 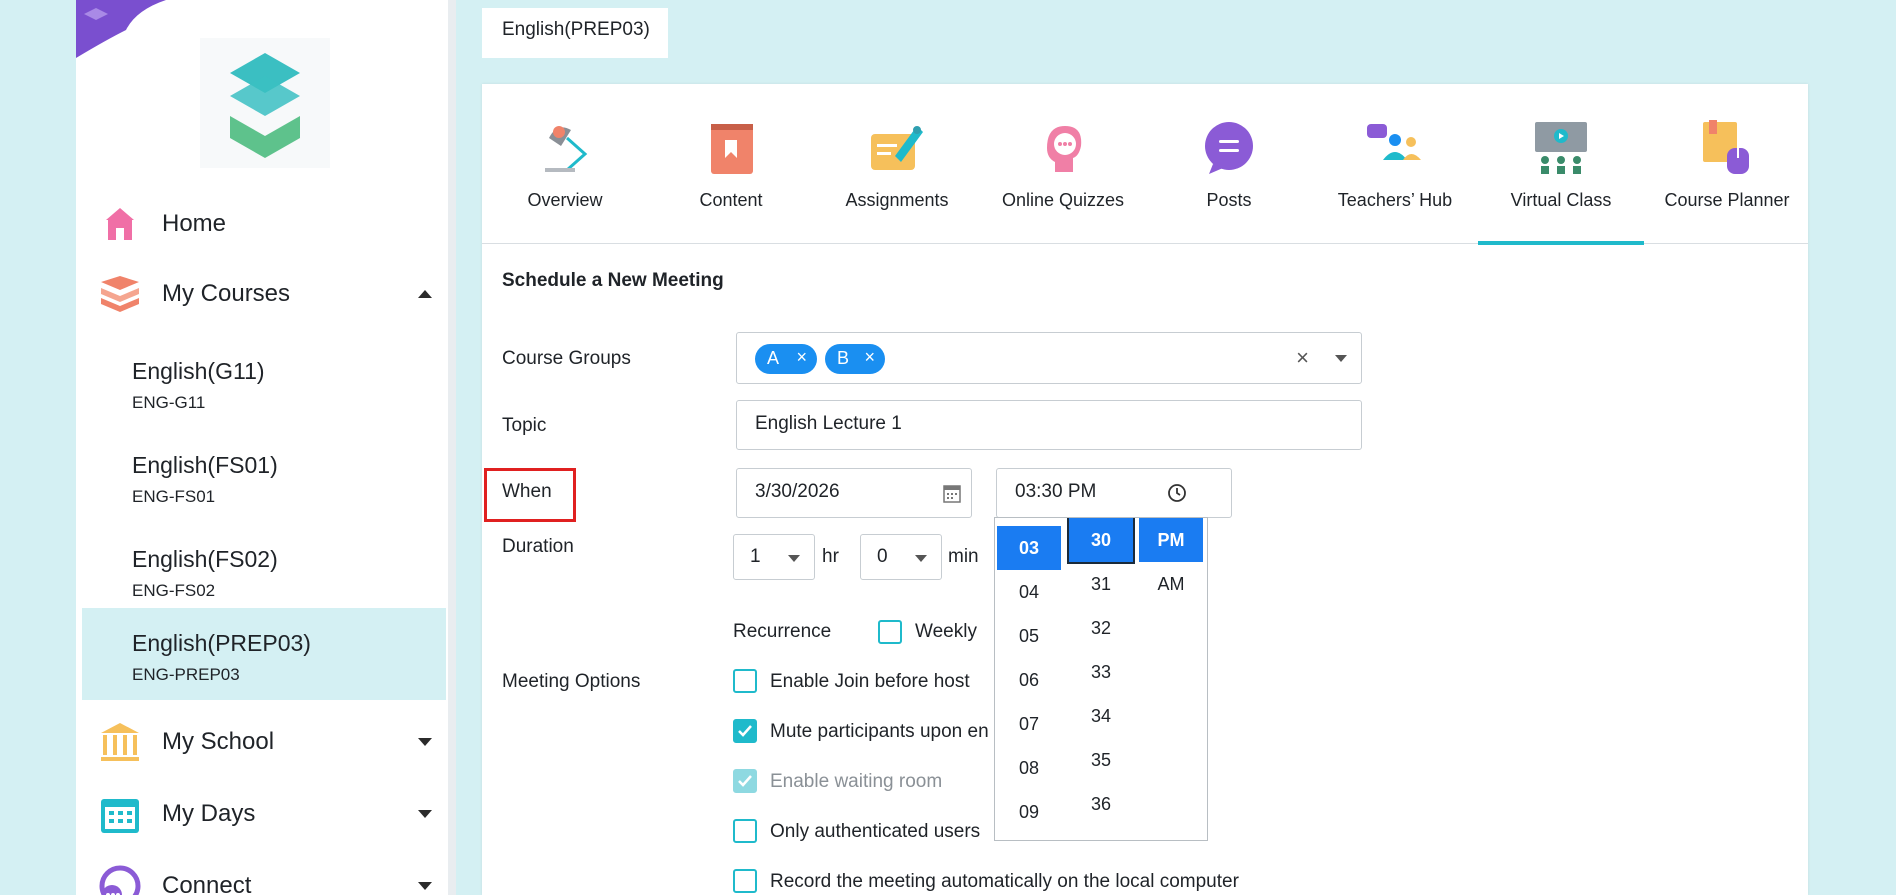 I want to click on option-label: Mute participants upon en, so click(x=879, y=731).